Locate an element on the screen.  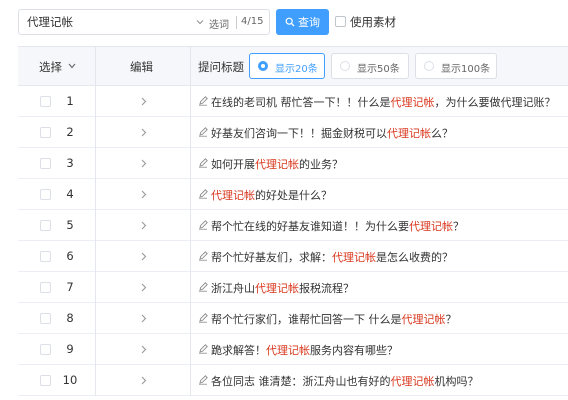
question-text-part: 的好处是什么？ is located at coordinates (293, 195).